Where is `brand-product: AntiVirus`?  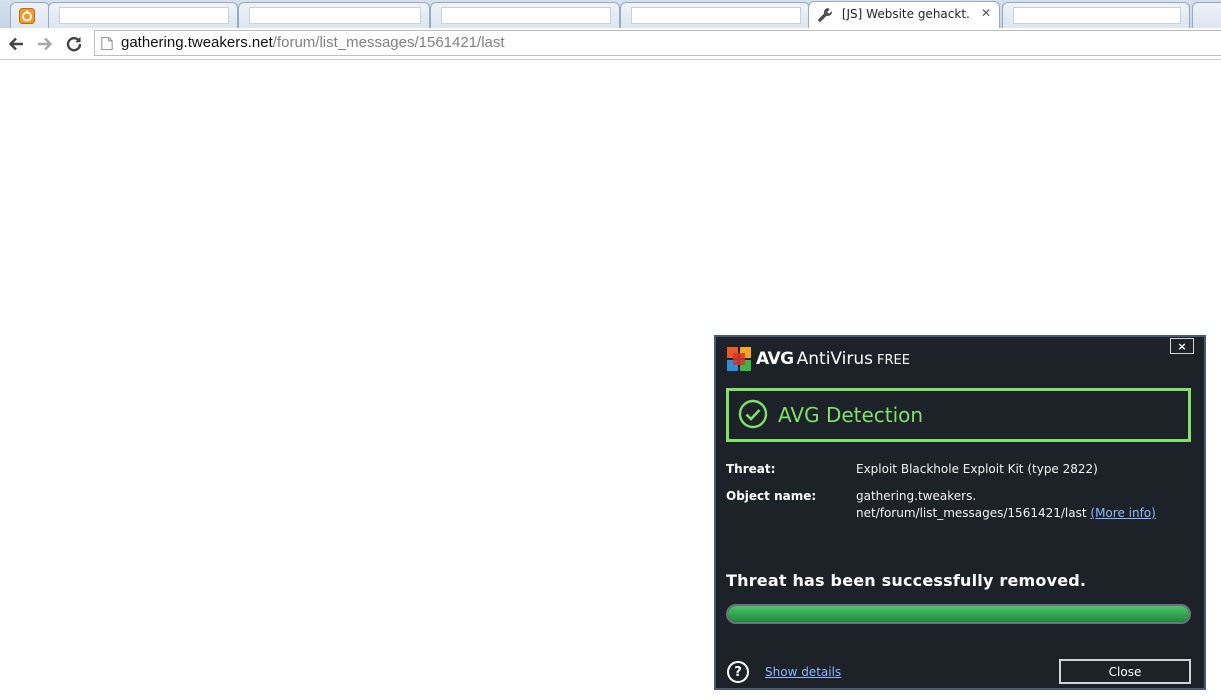
brand-product: AntiVirus is located at coordinates (835, 359).